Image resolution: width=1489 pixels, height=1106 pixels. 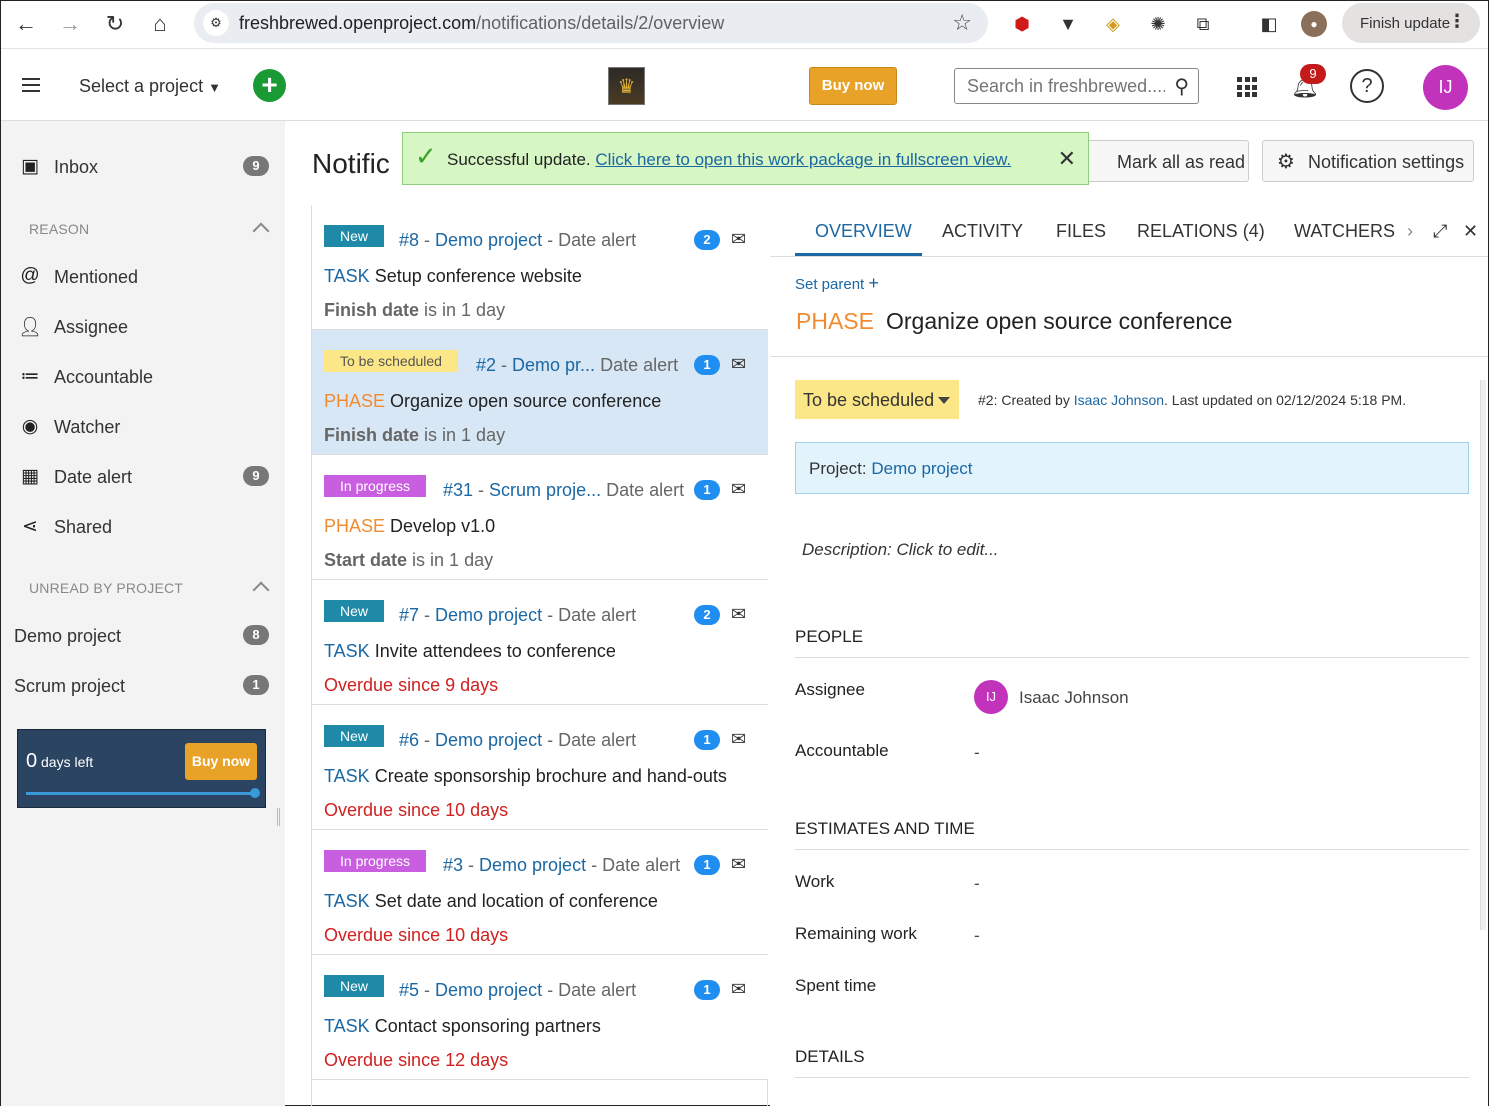 What do you see at coordinates (160, 24) in the screenshot?
I see `home-icon: ⌂` at bounding box center [160, 24].